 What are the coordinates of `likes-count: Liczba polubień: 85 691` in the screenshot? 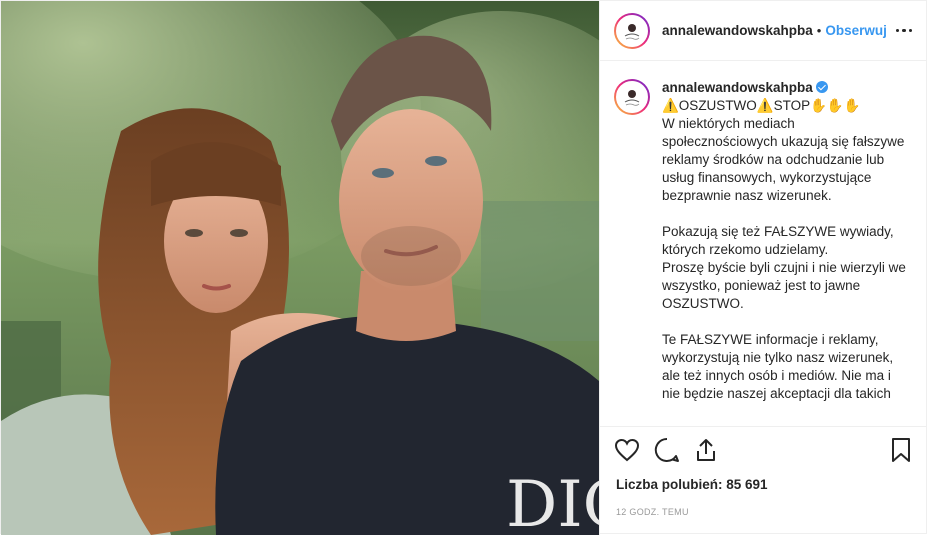 It's located at (763, 488).